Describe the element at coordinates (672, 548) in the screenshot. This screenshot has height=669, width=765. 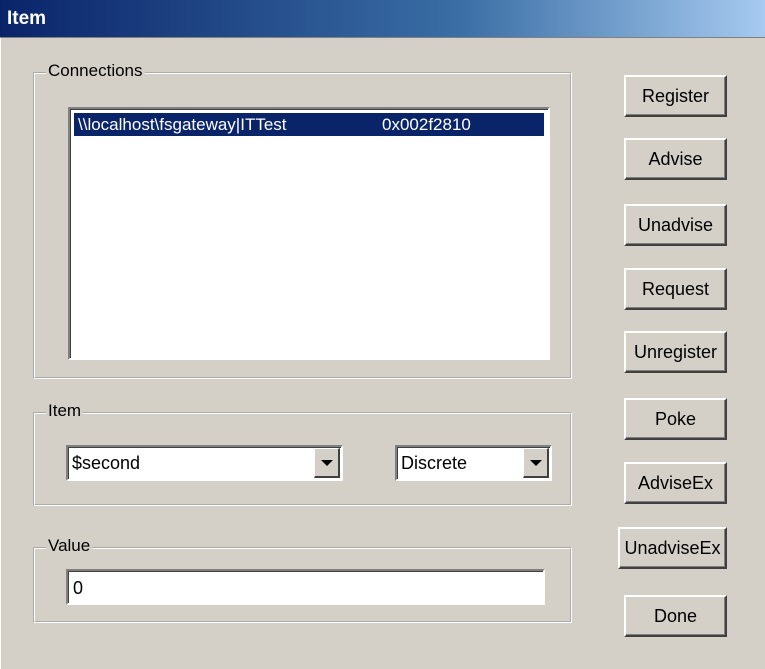
I see `unadviseex-button: UnadviseEx` at that location.